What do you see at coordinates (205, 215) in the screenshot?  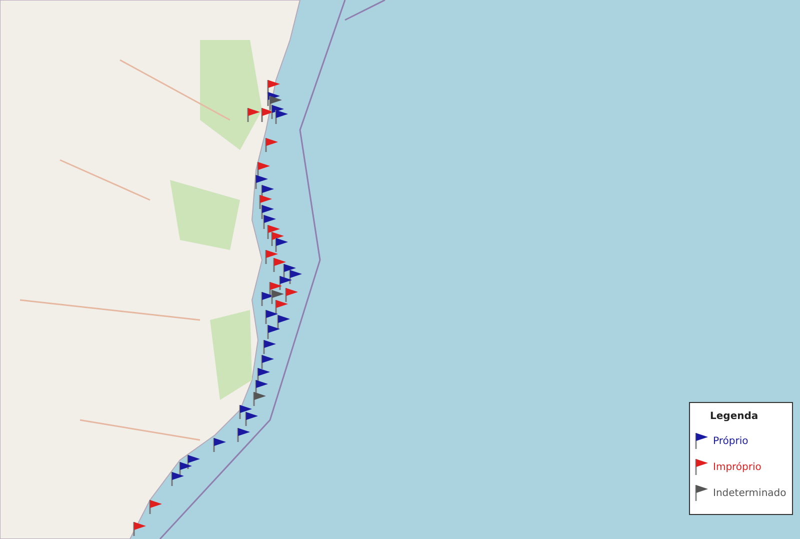 I see `park-area` at bounding box center [205, 215].